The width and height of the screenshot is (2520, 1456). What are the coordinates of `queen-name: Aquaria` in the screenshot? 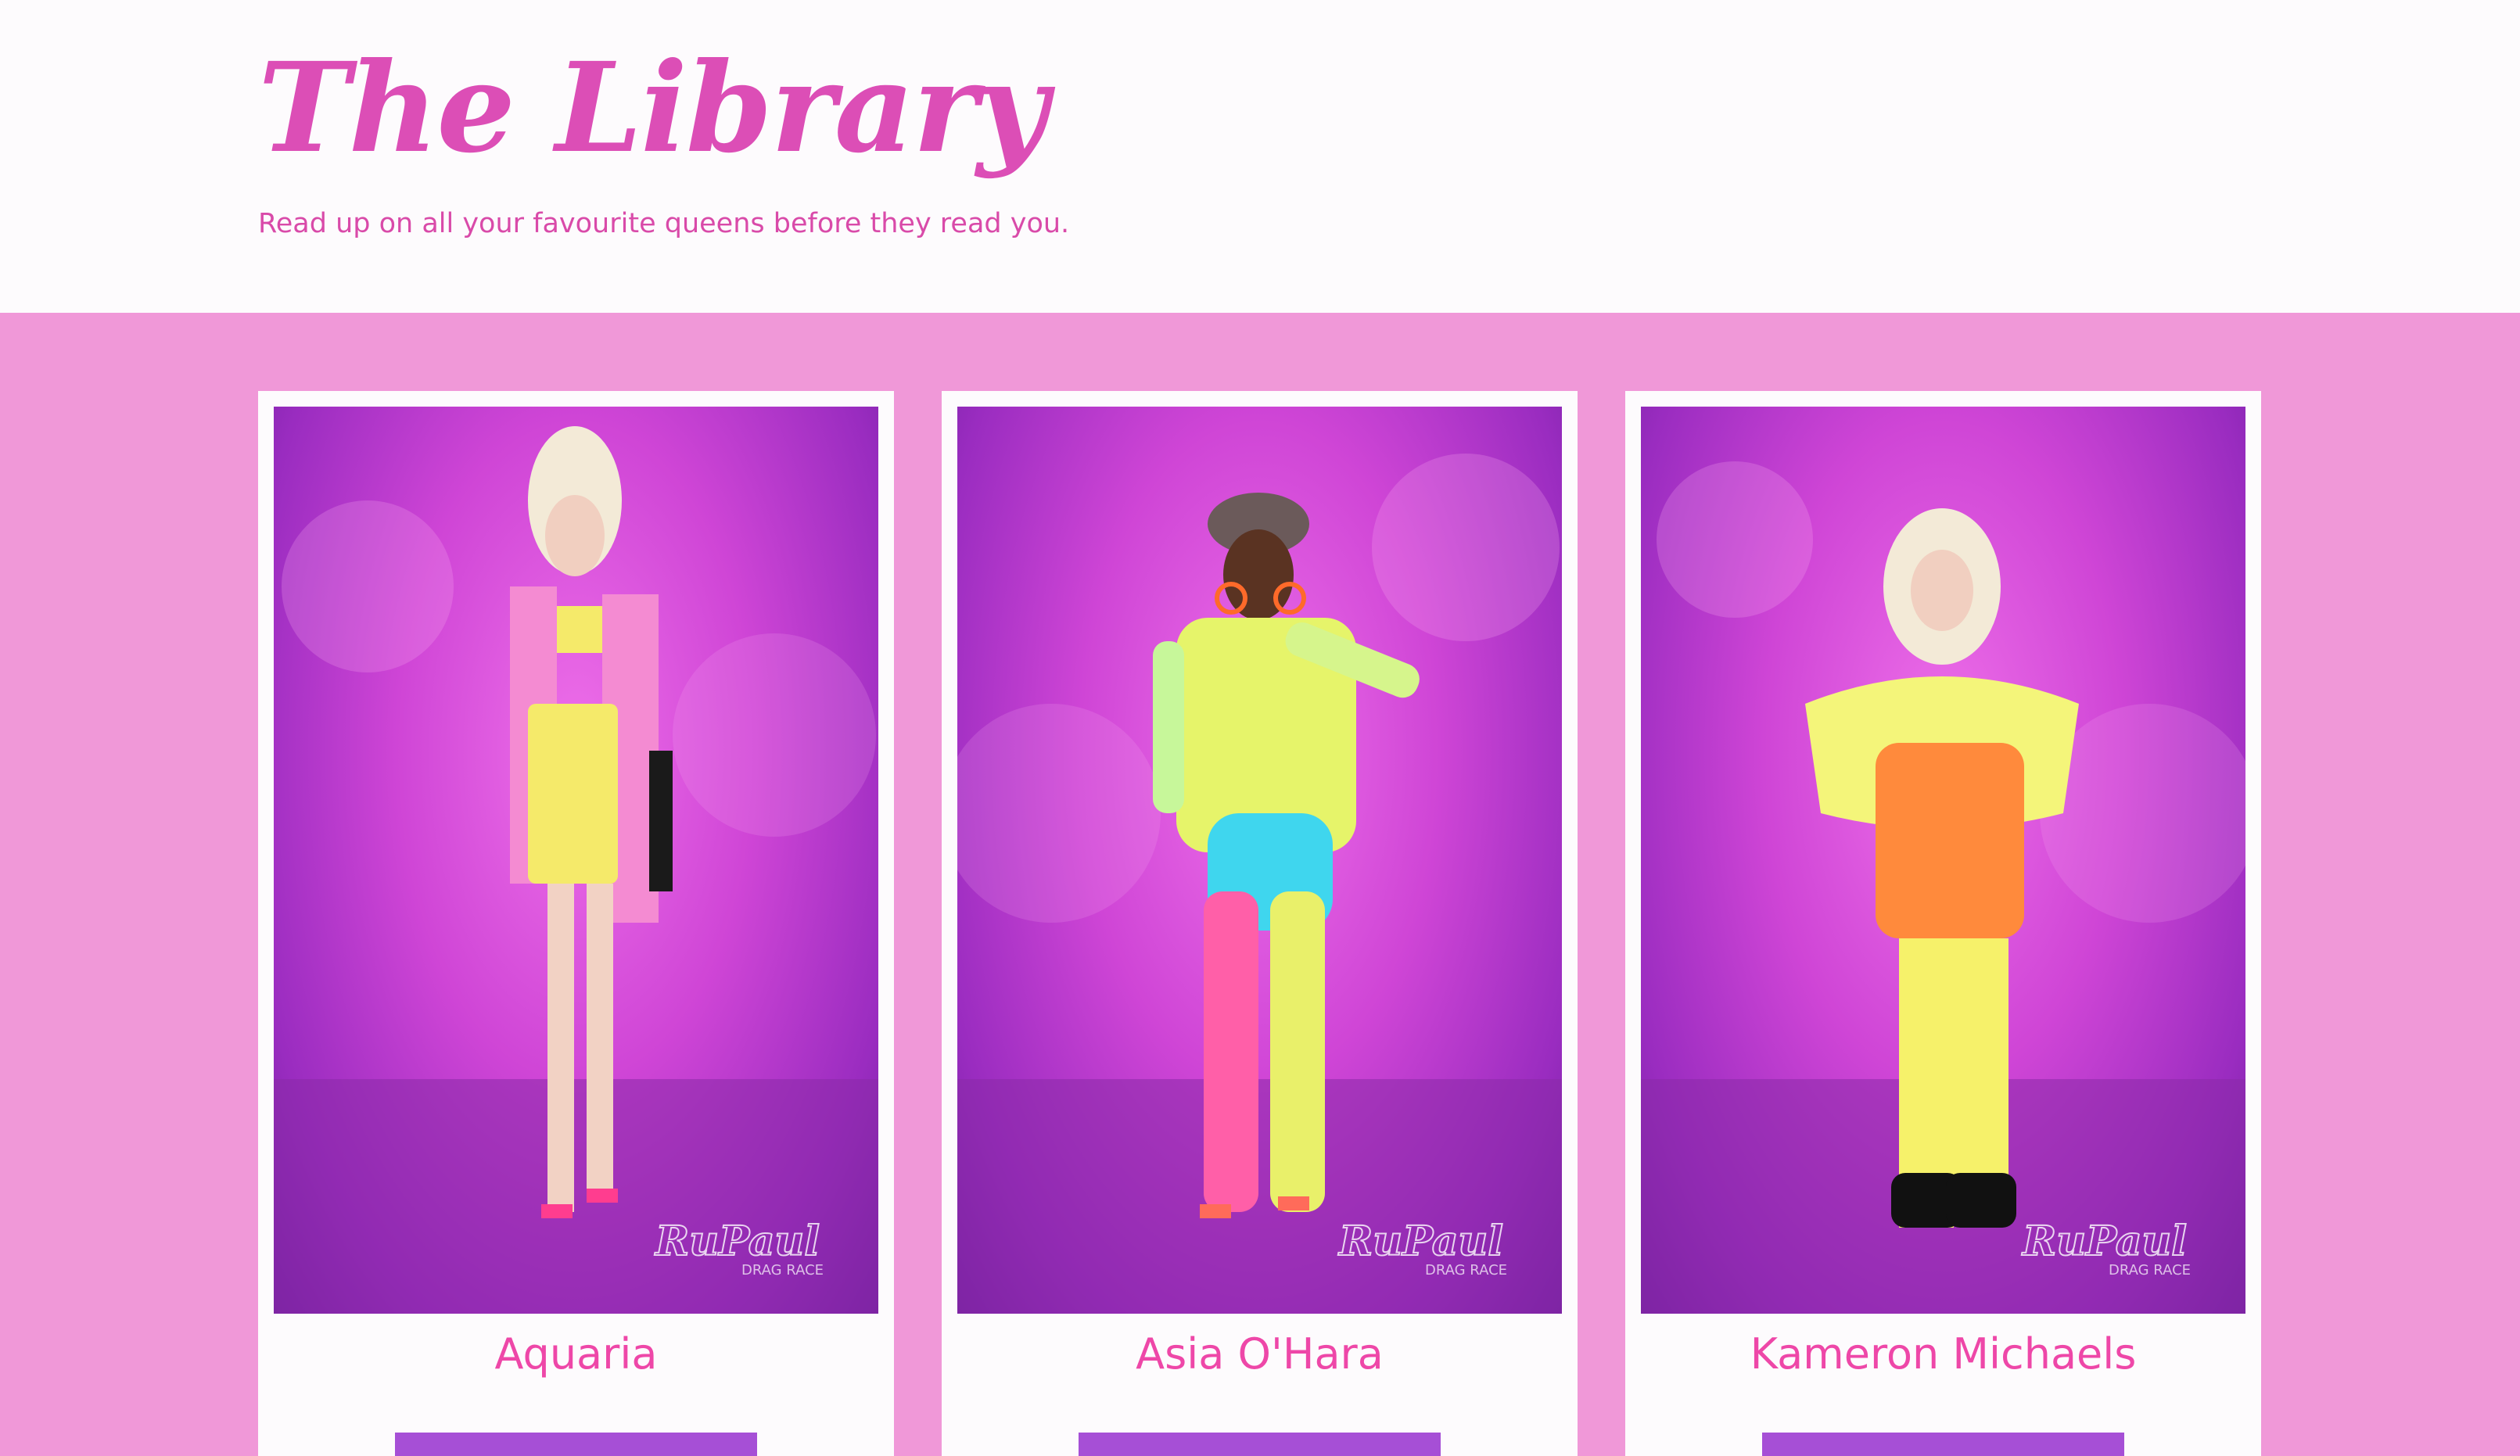 It's located at (576, 1354).